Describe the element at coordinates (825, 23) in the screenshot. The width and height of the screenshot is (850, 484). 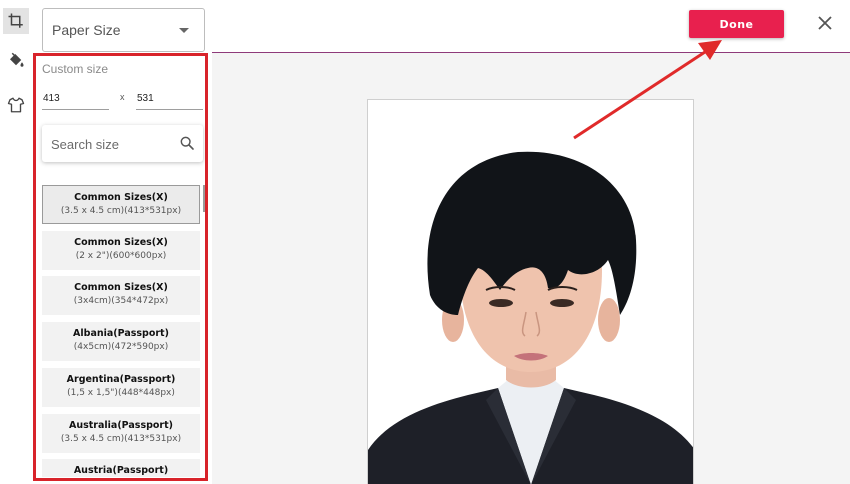
I see `close-icon` at that location.